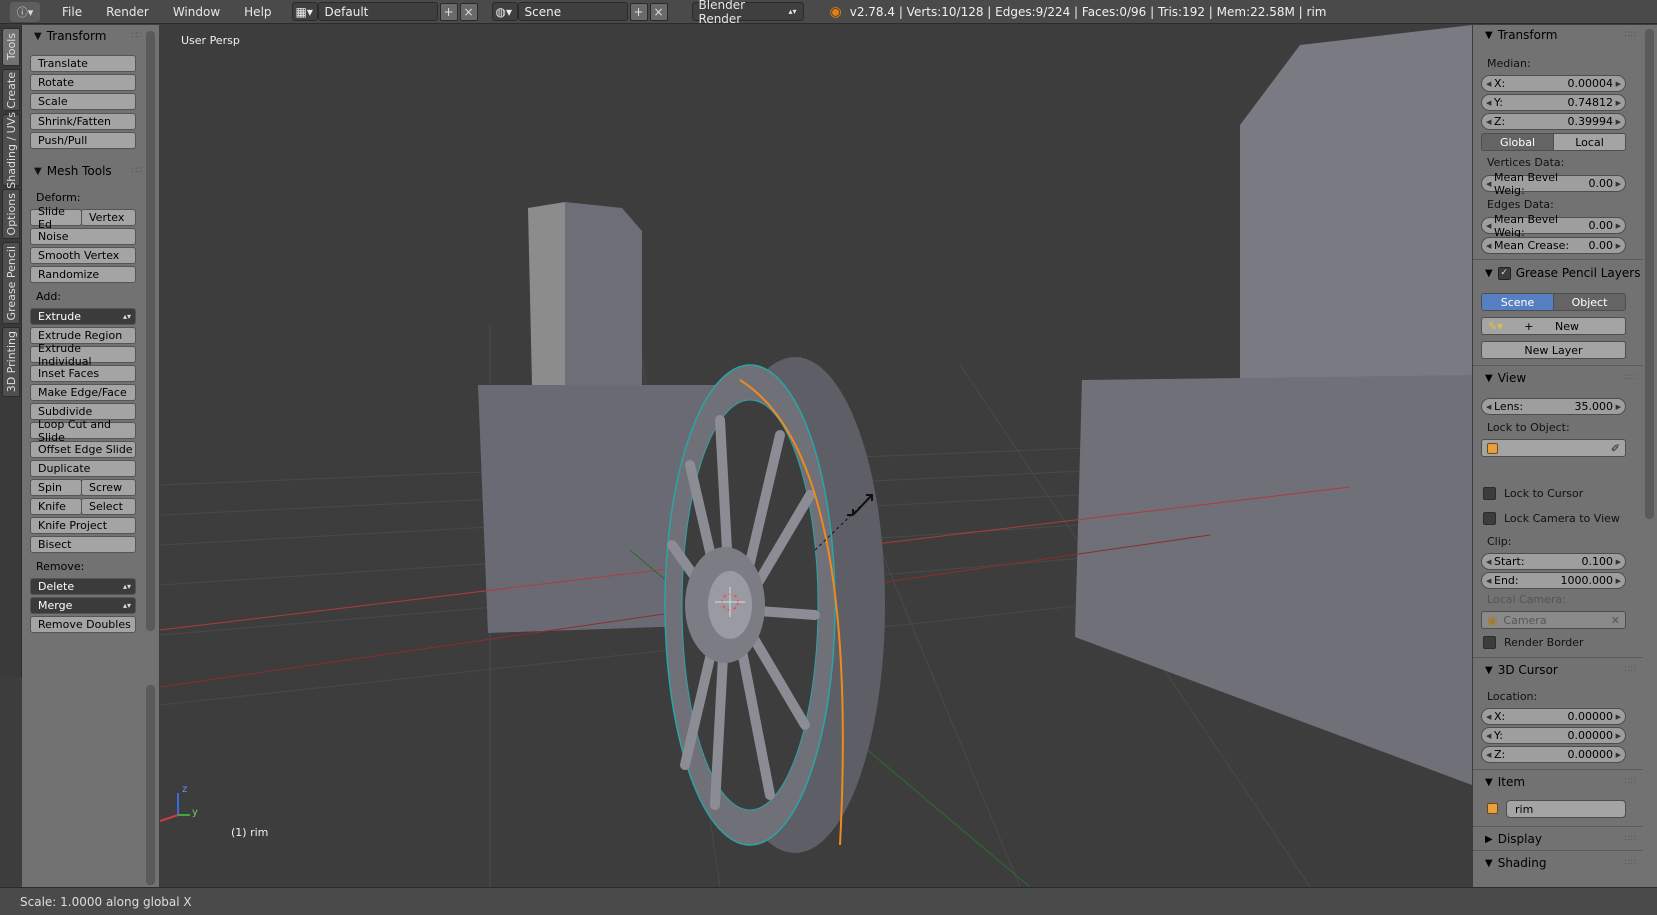 This screenshot has height=915, width=1657. Describe the element at coordinates (1553, 754) in the screenshot. I see `cursor-z-field: ◀ Z: 0.00000 ▶` at that location.